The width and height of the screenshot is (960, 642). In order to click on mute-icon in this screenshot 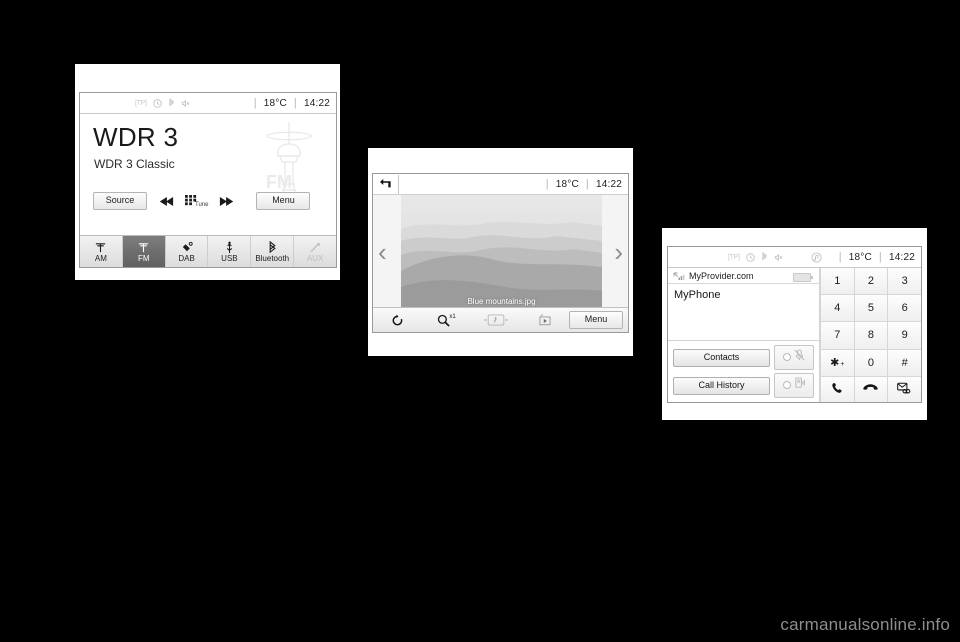, I will do `click(778, 257)`.